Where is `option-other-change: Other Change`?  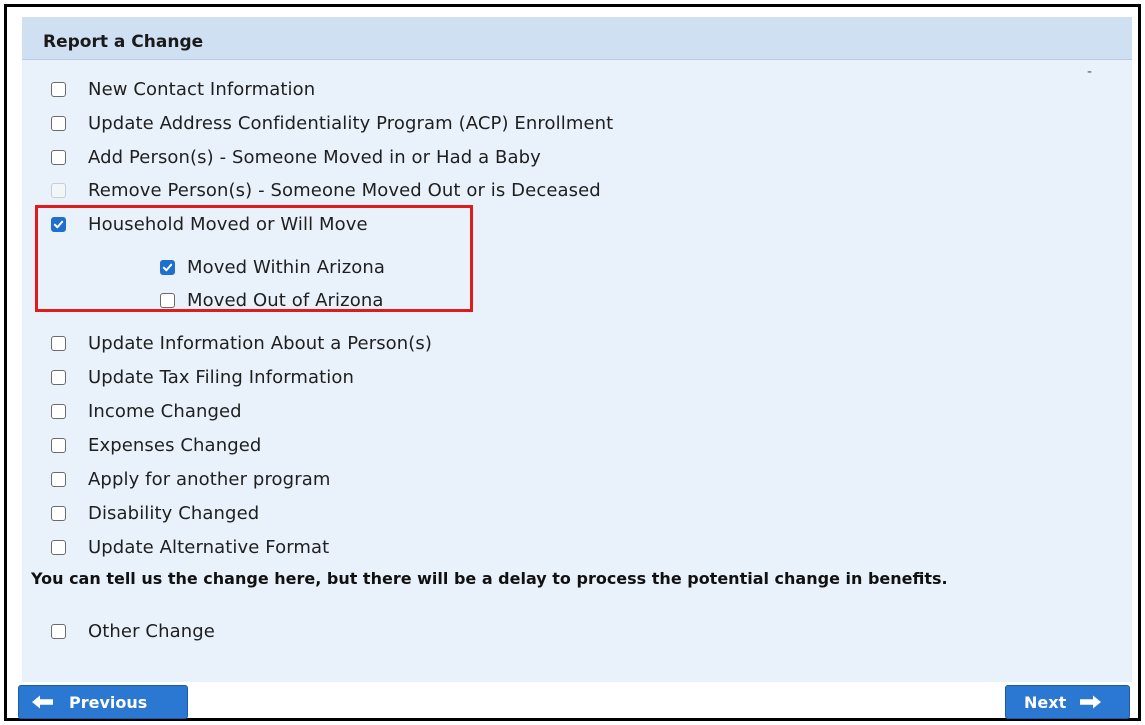
option-other-change: Other Change is located at coordinates (133, 631).